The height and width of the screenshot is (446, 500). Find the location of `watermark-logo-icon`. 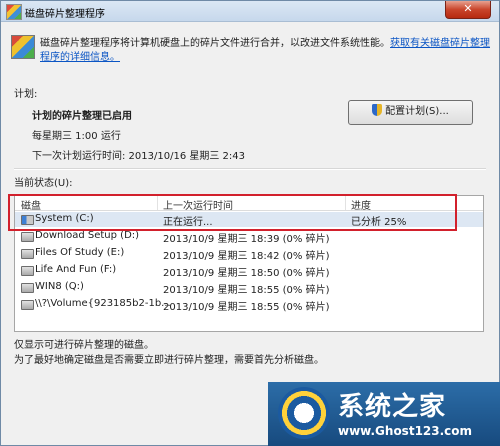

watermark-logo-icon is located at coordinates (304, 413).